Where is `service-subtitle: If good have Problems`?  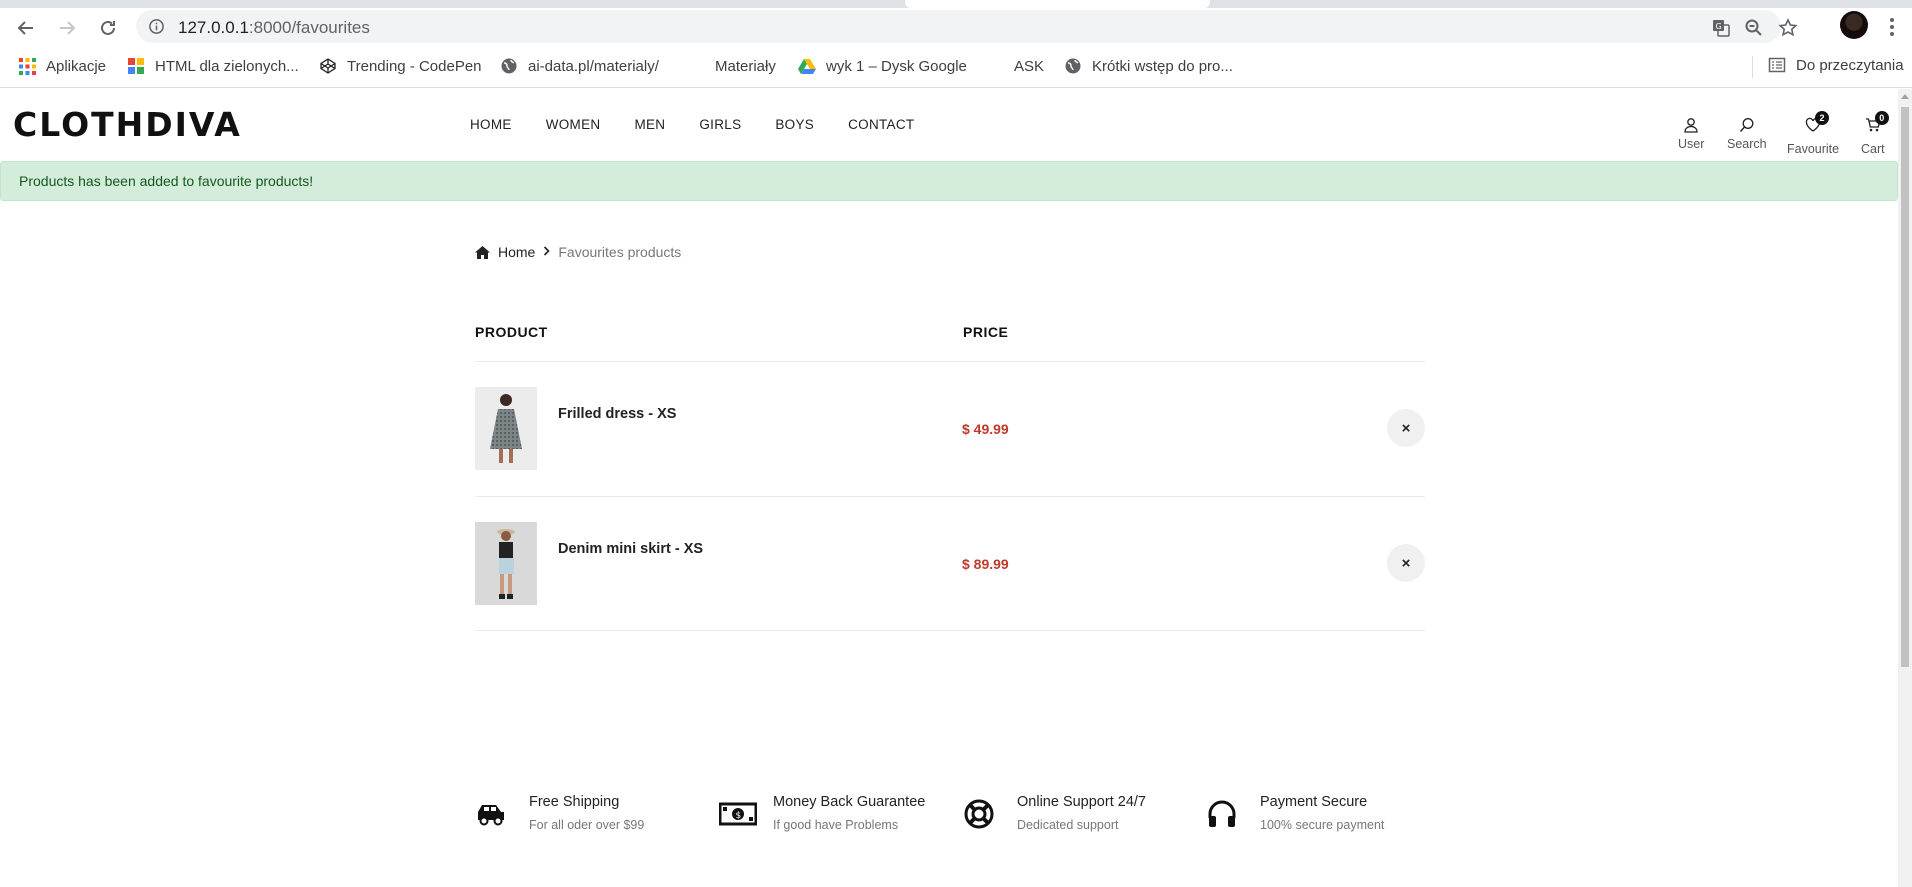 service-subtitle: If good have Problems is located at coordinates (836, 825).